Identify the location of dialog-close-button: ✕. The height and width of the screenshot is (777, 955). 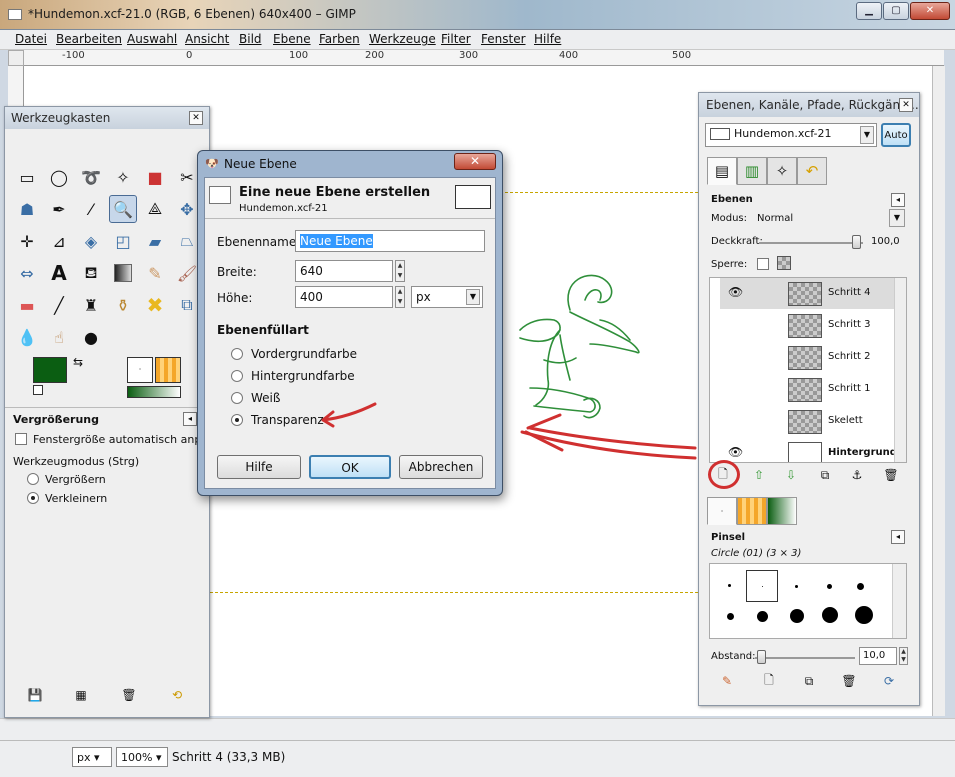
(475, 161).